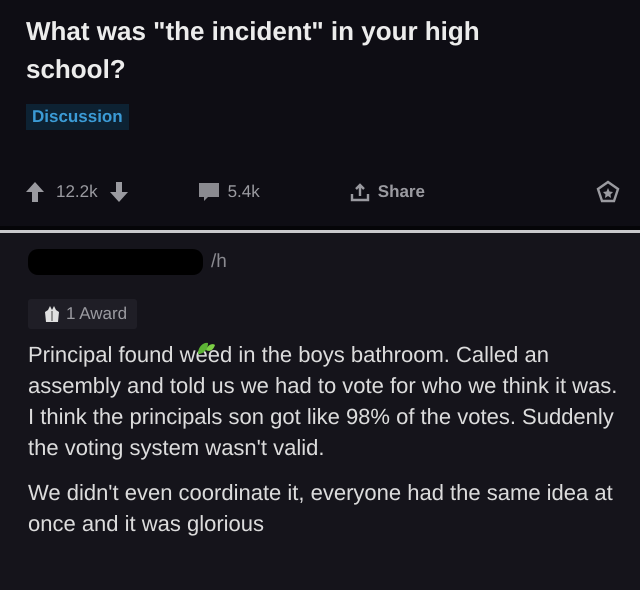 This screenshot has width=640, height=590. Describe the element at coordinates (321, 508) in the screenshot. I see `comment-paragraph: We didn't even coordinate it, everyone had the same idea at once and it was glorious` at that location.